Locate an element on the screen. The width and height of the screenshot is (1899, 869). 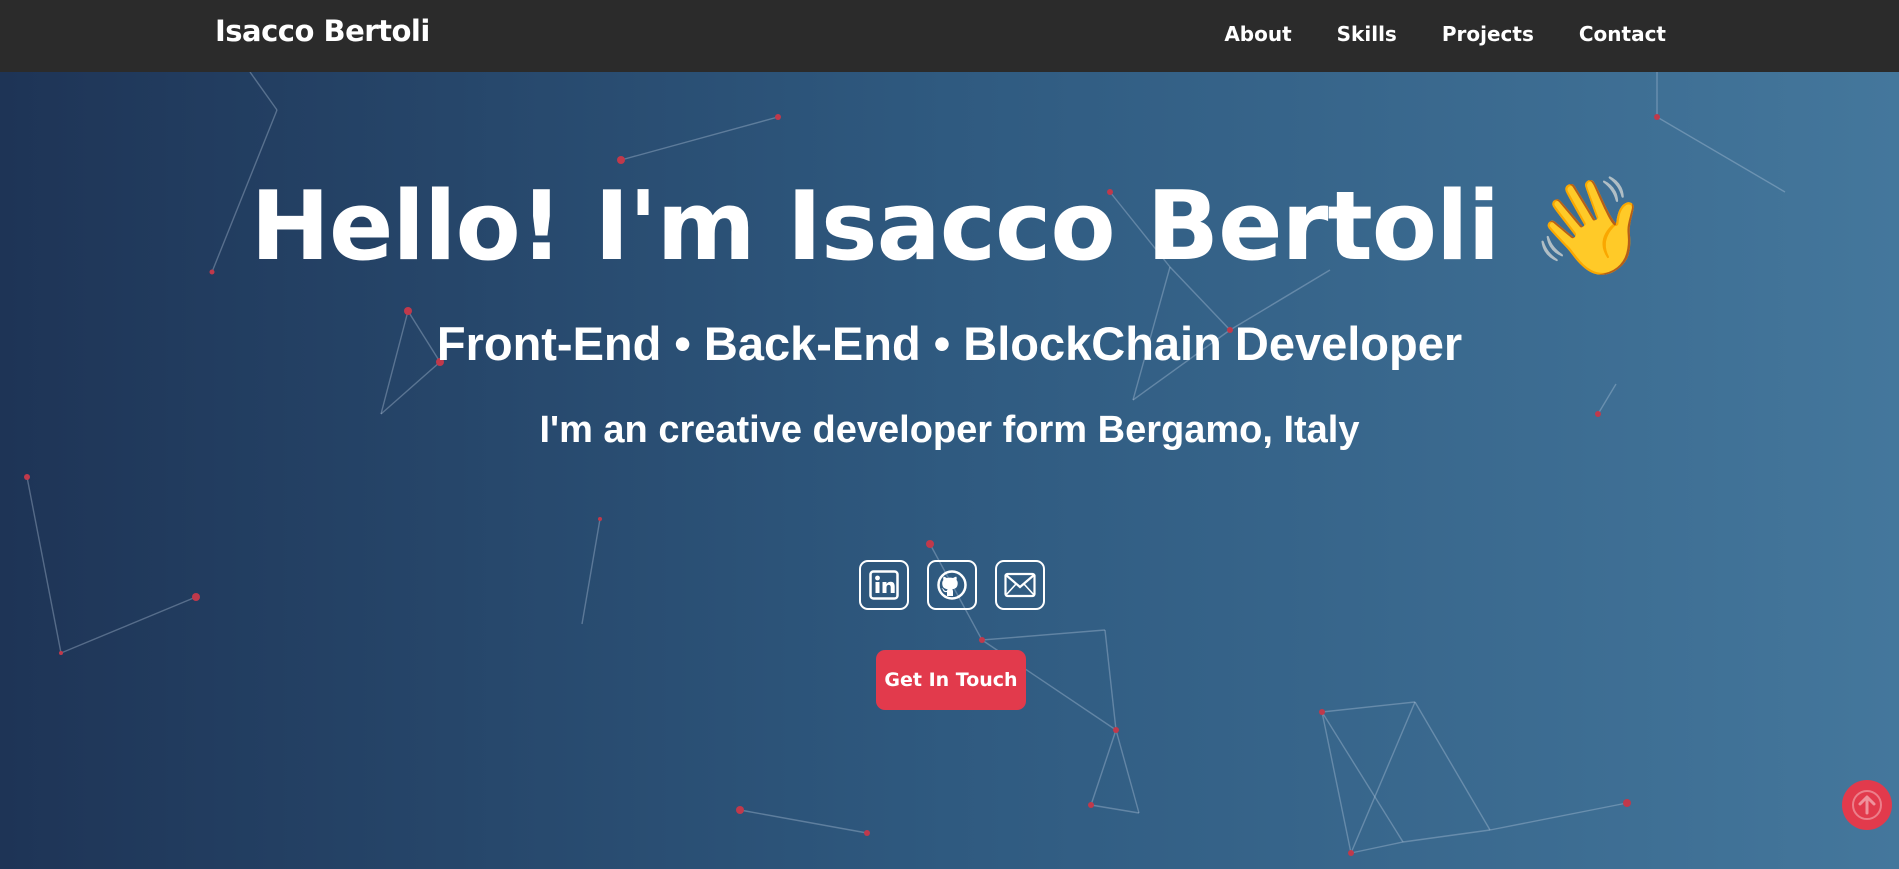
social-links is located at coordinates (952, 585).